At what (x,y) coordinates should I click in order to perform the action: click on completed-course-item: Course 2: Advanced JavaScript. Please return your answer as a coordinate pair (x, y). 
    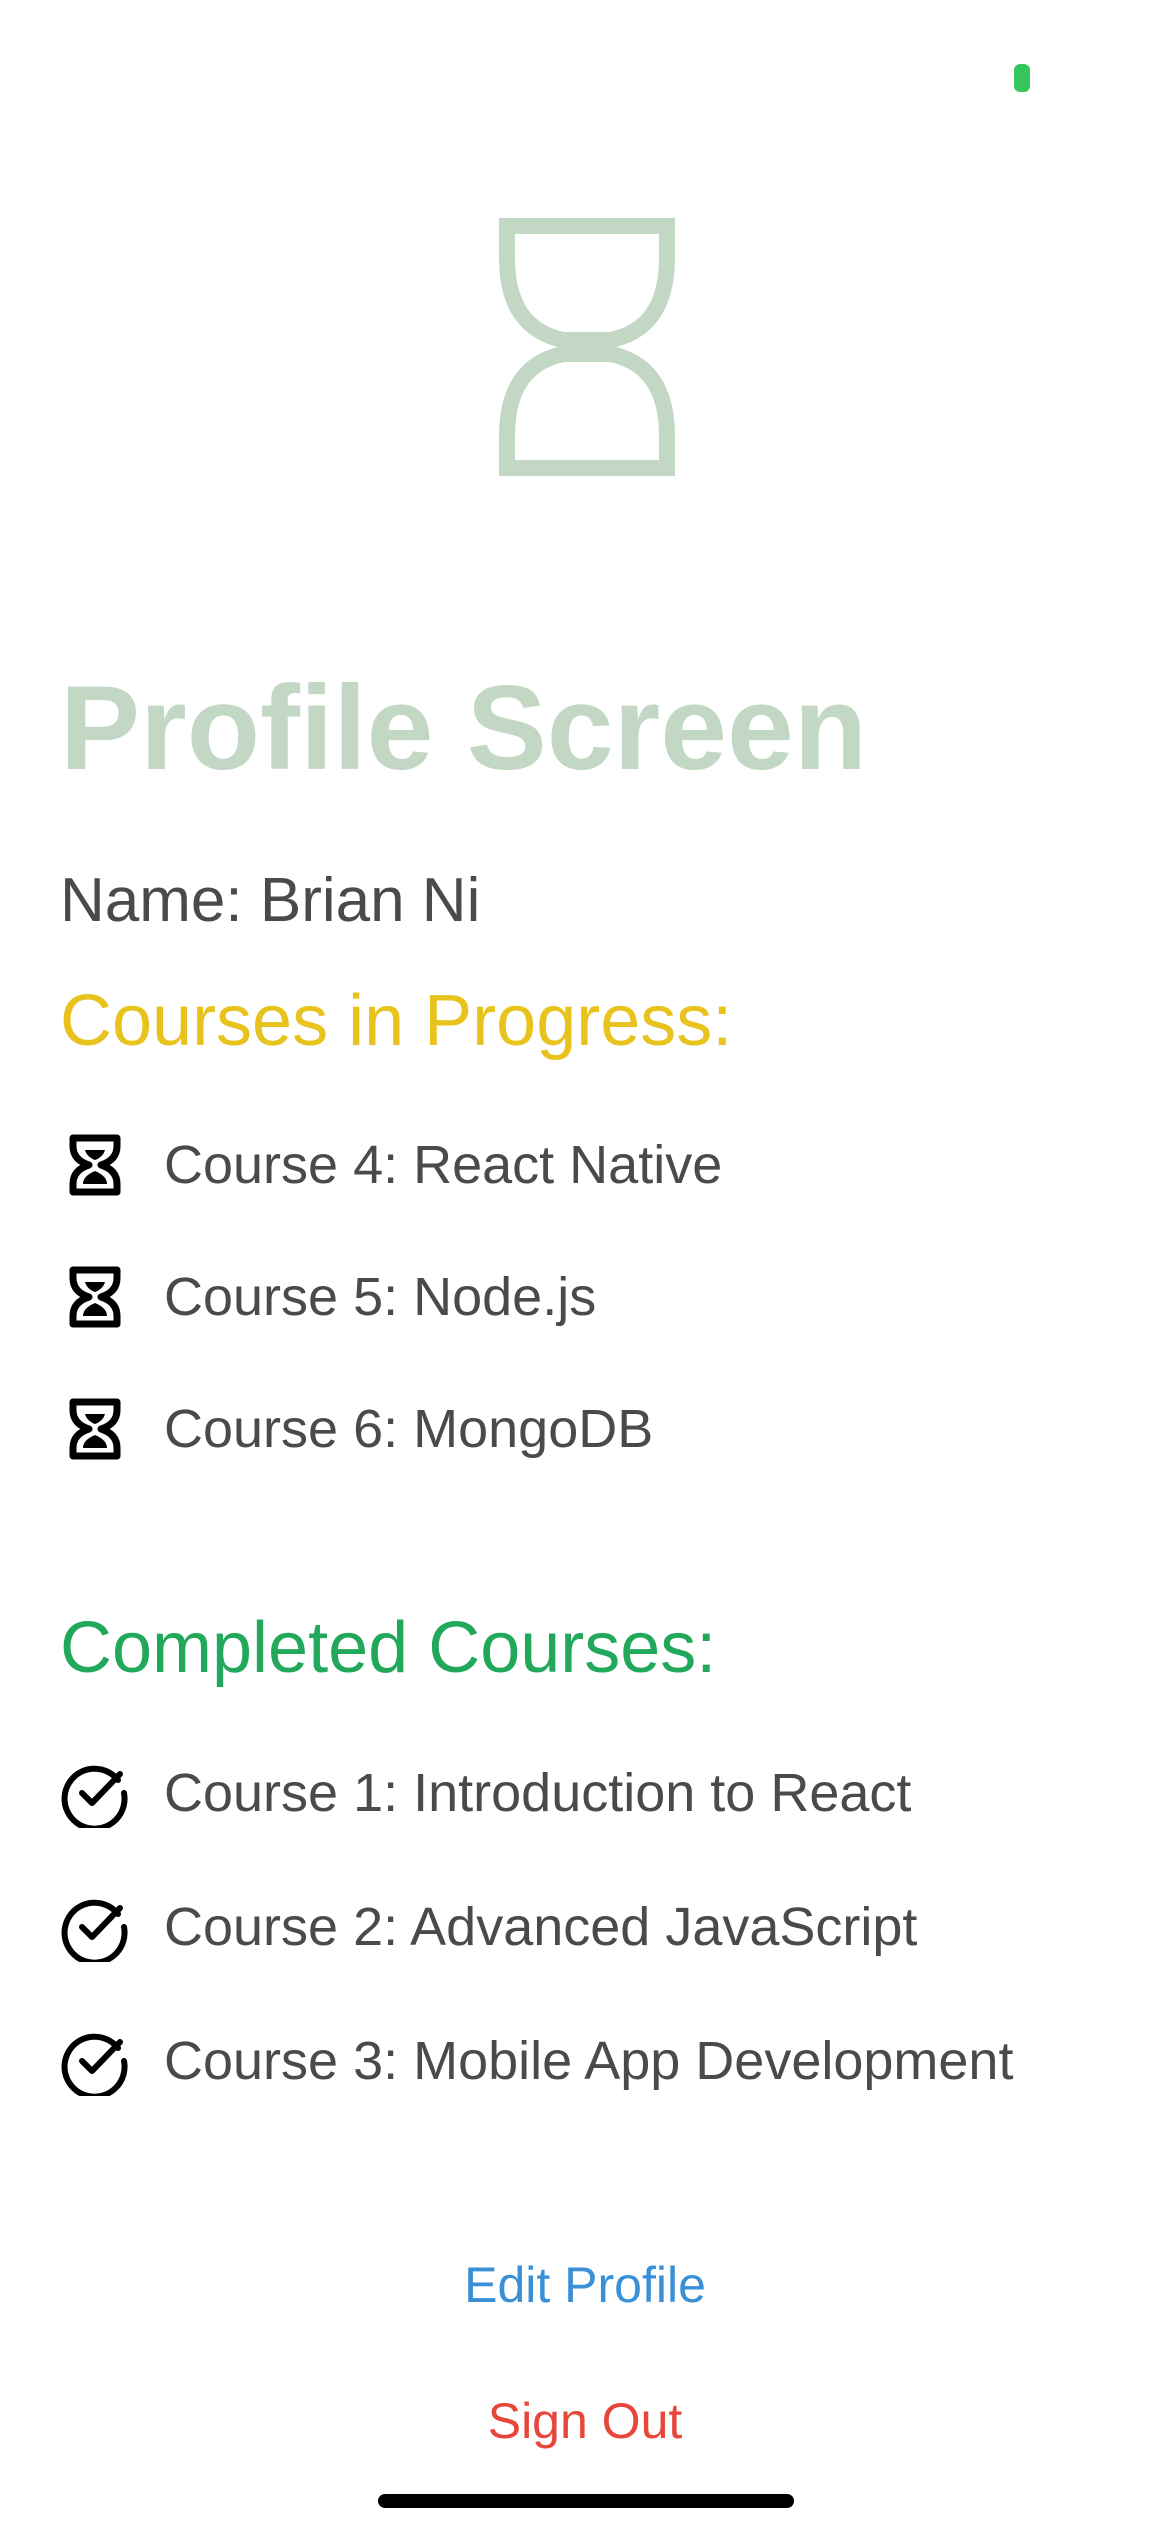
    Looking at the image, I should click on (536, 1927).